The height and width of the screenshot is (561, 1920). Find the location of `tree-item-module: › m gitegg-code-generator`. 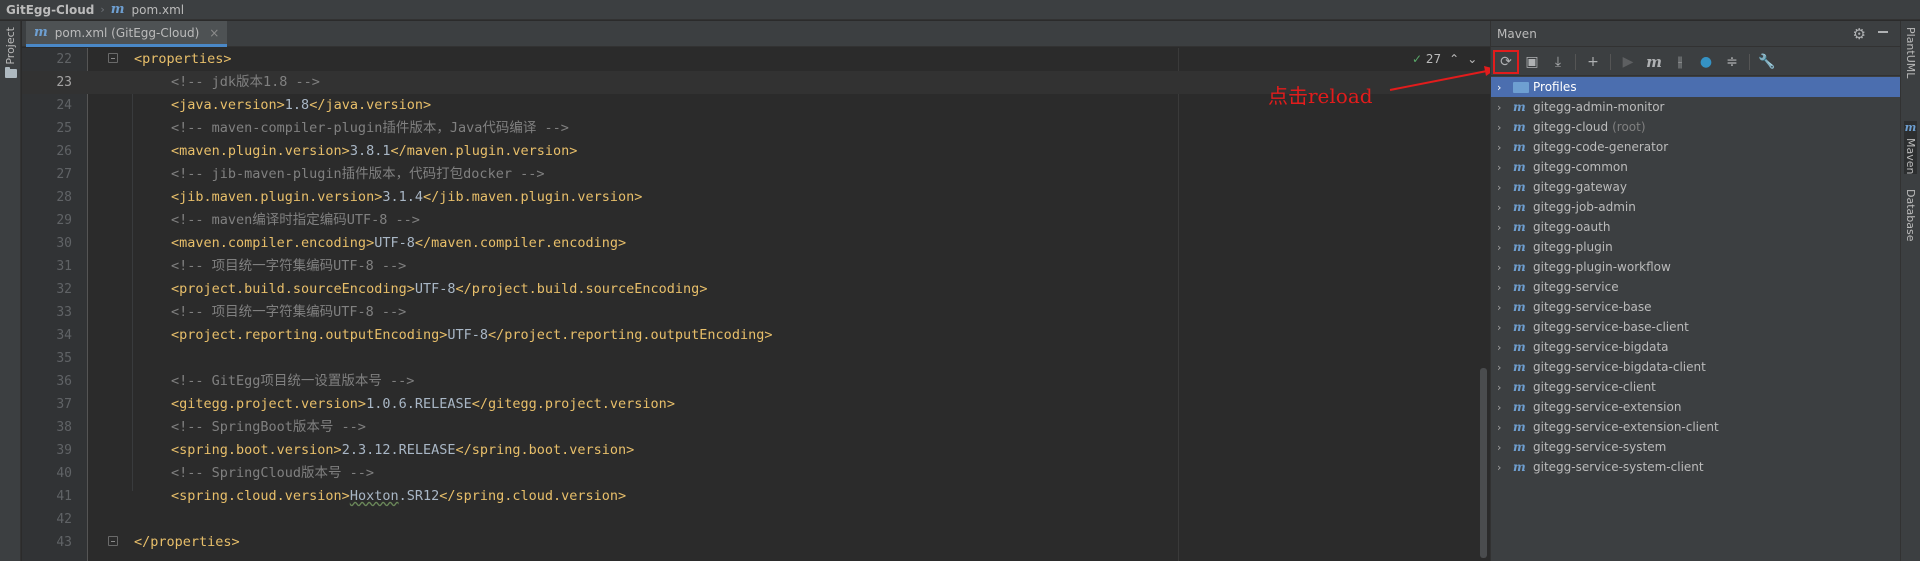

tree-item-module: › m gitegg-code-generator is located at coordinates (1696, 147).